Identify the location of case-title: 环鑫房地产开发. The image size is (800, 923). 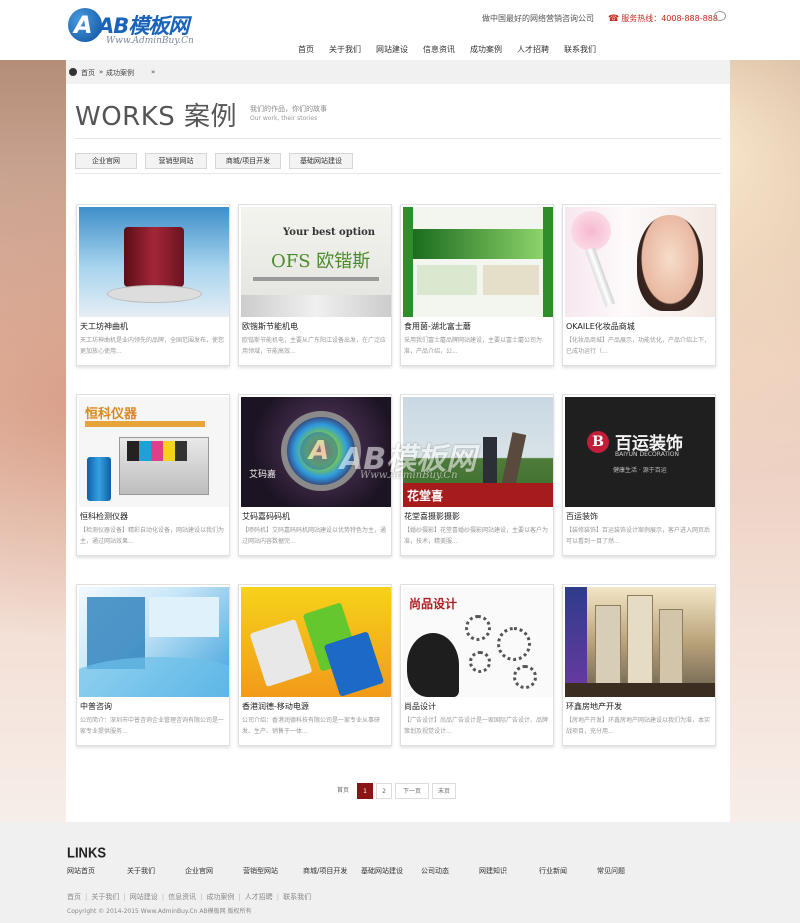
(594, 706).